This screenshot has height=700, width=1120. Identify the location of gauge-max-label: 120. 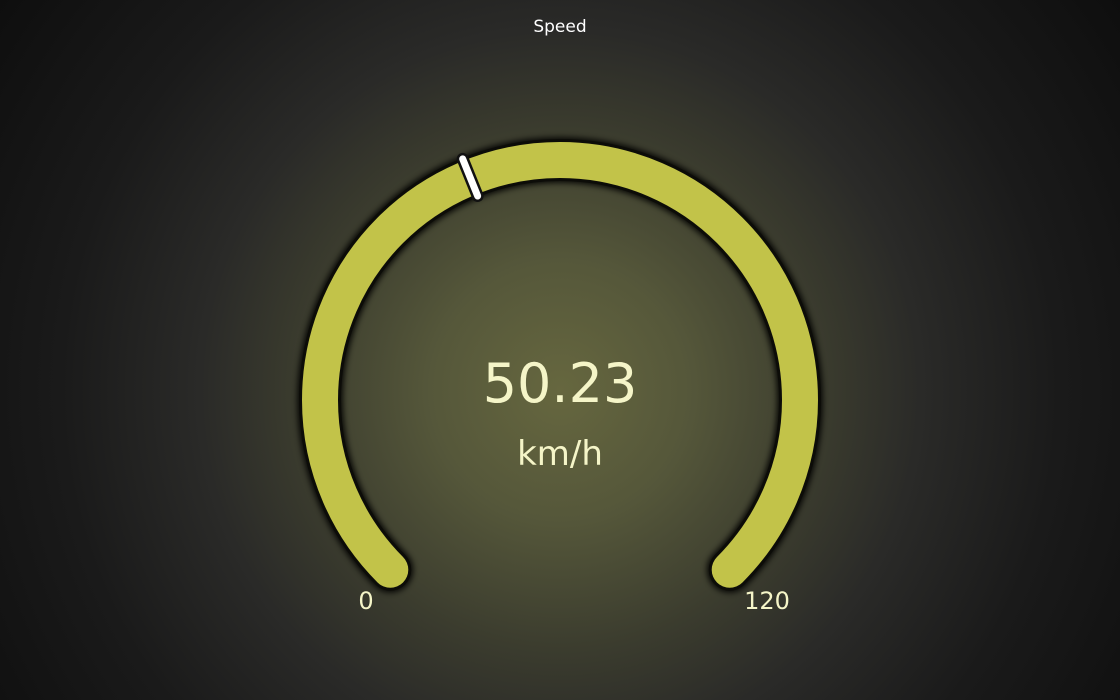
(767, 601).